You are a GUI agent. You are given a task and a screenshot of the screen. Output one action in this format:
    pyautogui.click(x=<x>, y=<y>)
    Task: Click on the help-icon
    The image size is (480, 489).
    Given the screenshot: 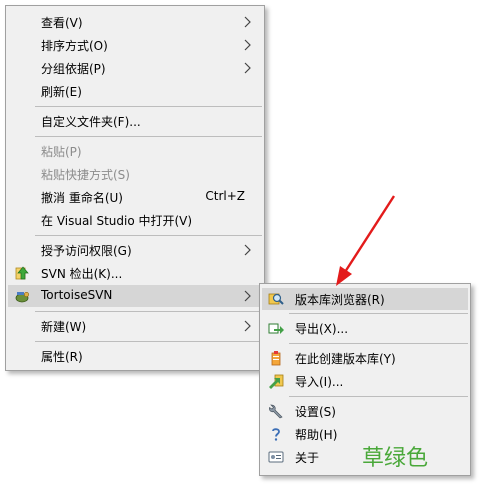 What is the action you would take?
    pyautogui.click(x=276, y=434)
    